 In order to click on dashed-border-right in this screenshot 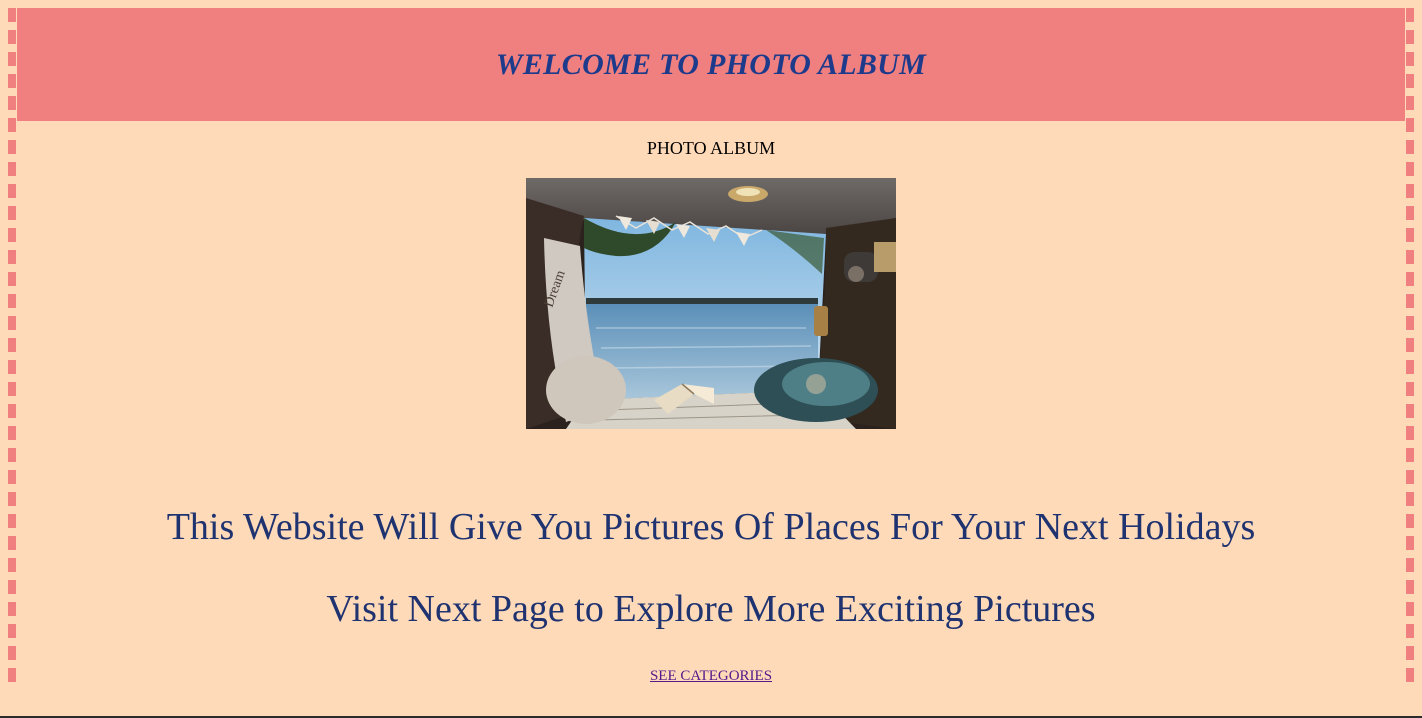, I will do `click(1410, 348)`.